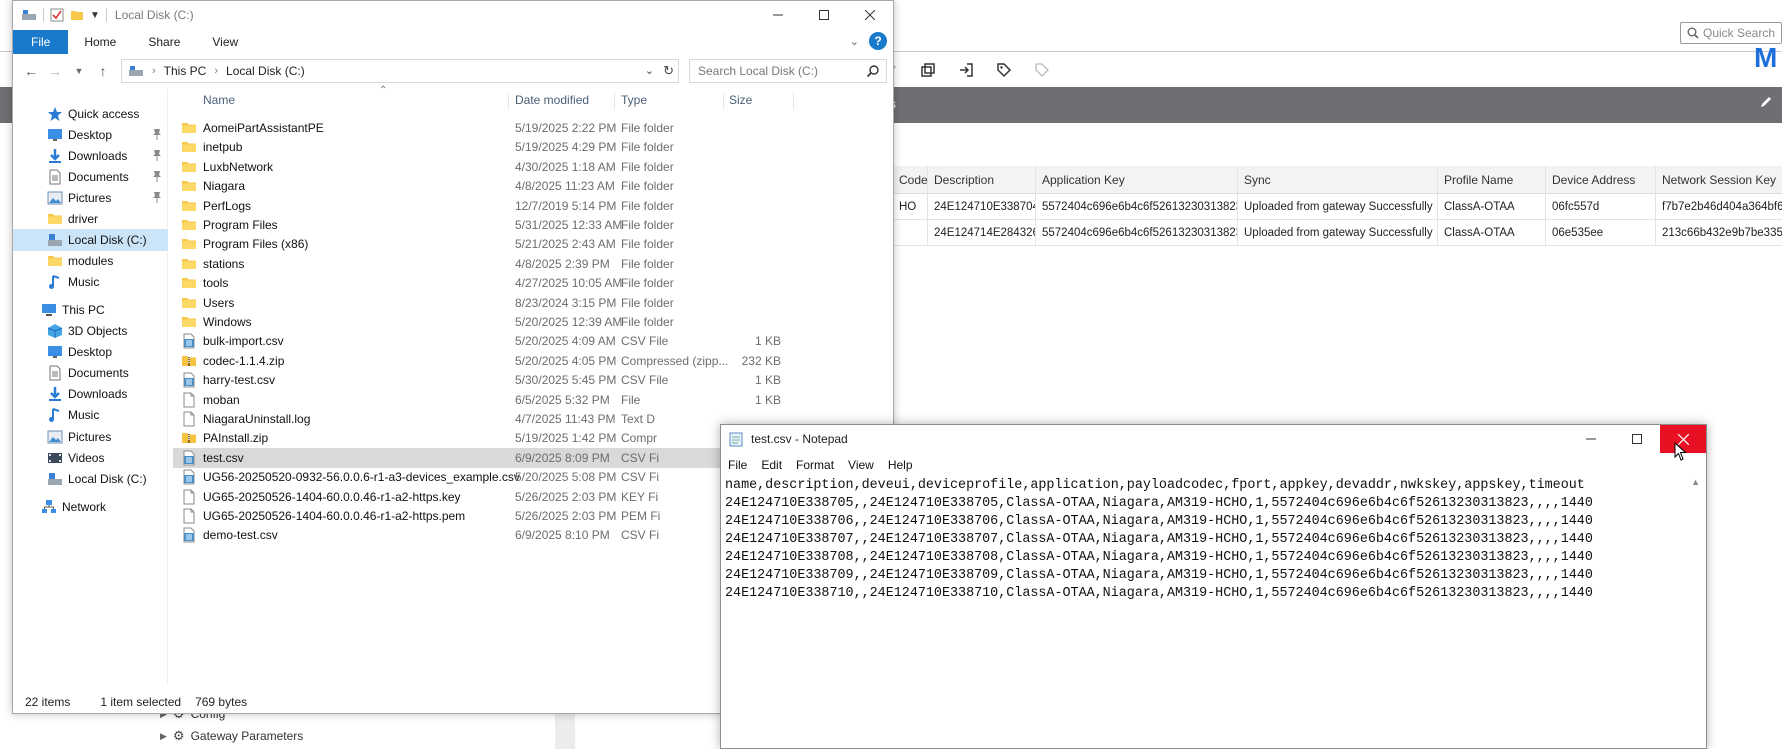  I want to click on column-header-device-address: Device Address, so click(1601, 179).